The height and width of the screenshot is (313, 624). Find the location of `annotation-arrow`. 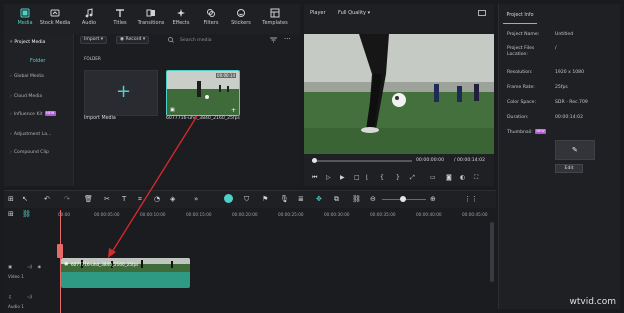

annotation-arrow is located at coordinates (153, 186).